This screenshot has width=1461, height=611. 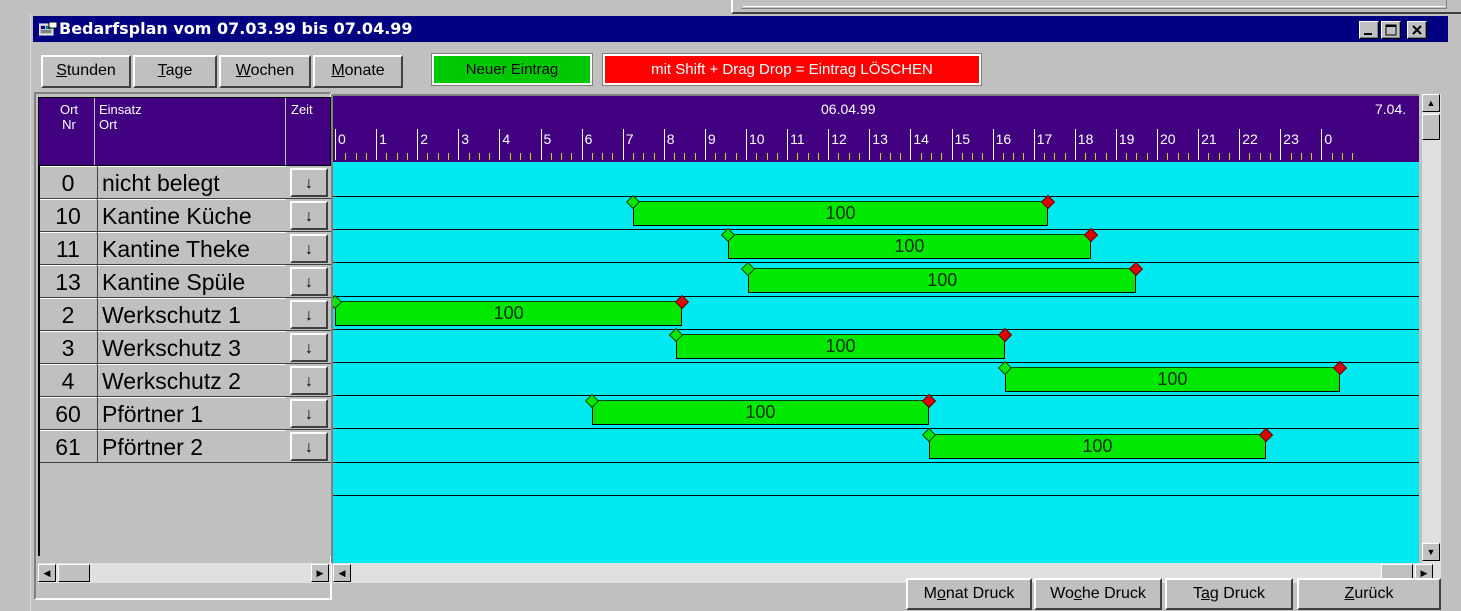 I want to click on location-row: 11 Kantine Theke ↓, so click(x=185, y=248).